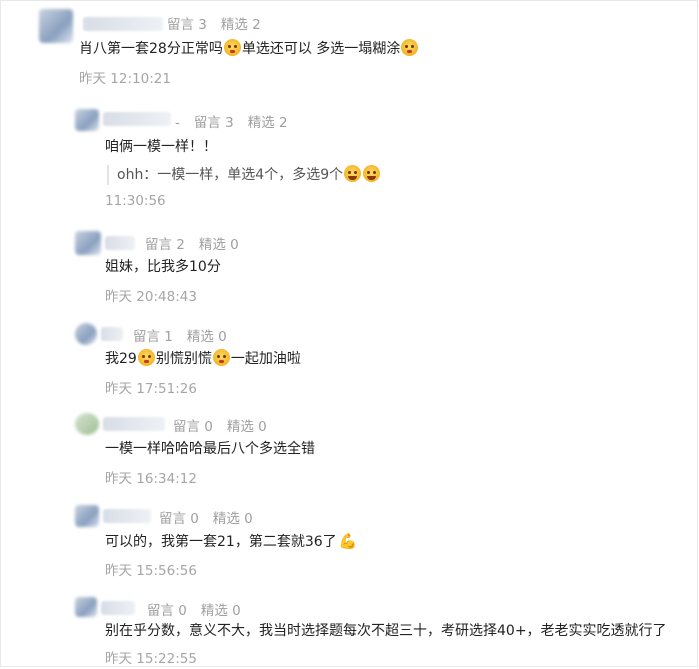 The image size is (699, 669). What do you see at coordinates (135, 201) in the screenshot?
I see `timestamp: 11:30:56` at bounding box center [135, 201].